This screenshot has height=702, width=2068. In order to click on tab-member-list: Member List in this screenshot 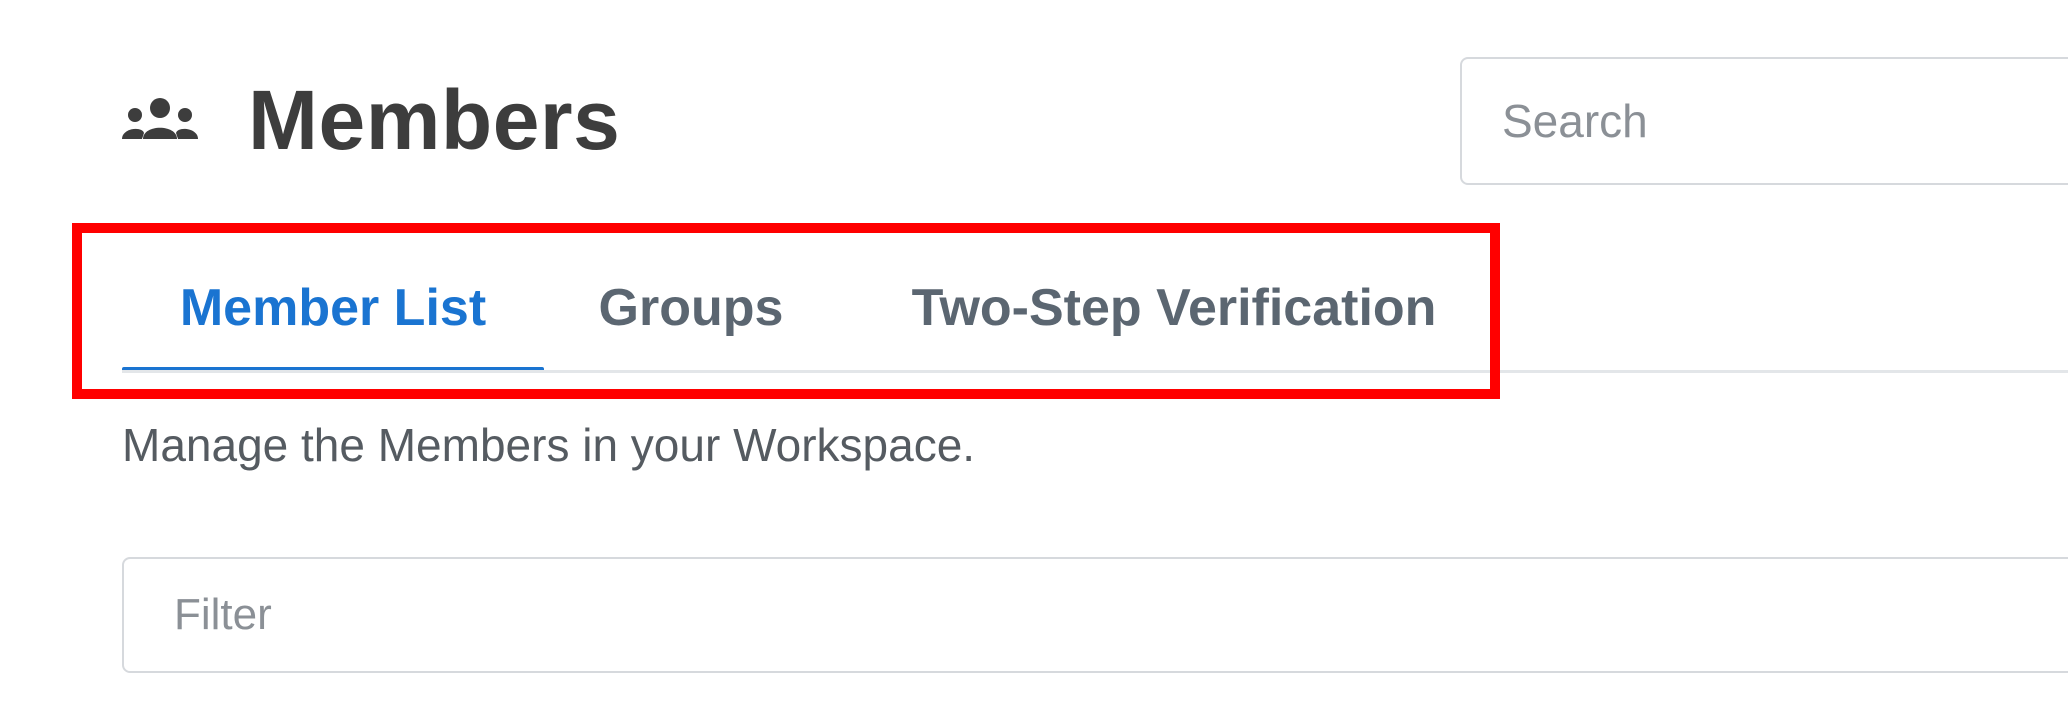, I will do `click(333, 309)`.